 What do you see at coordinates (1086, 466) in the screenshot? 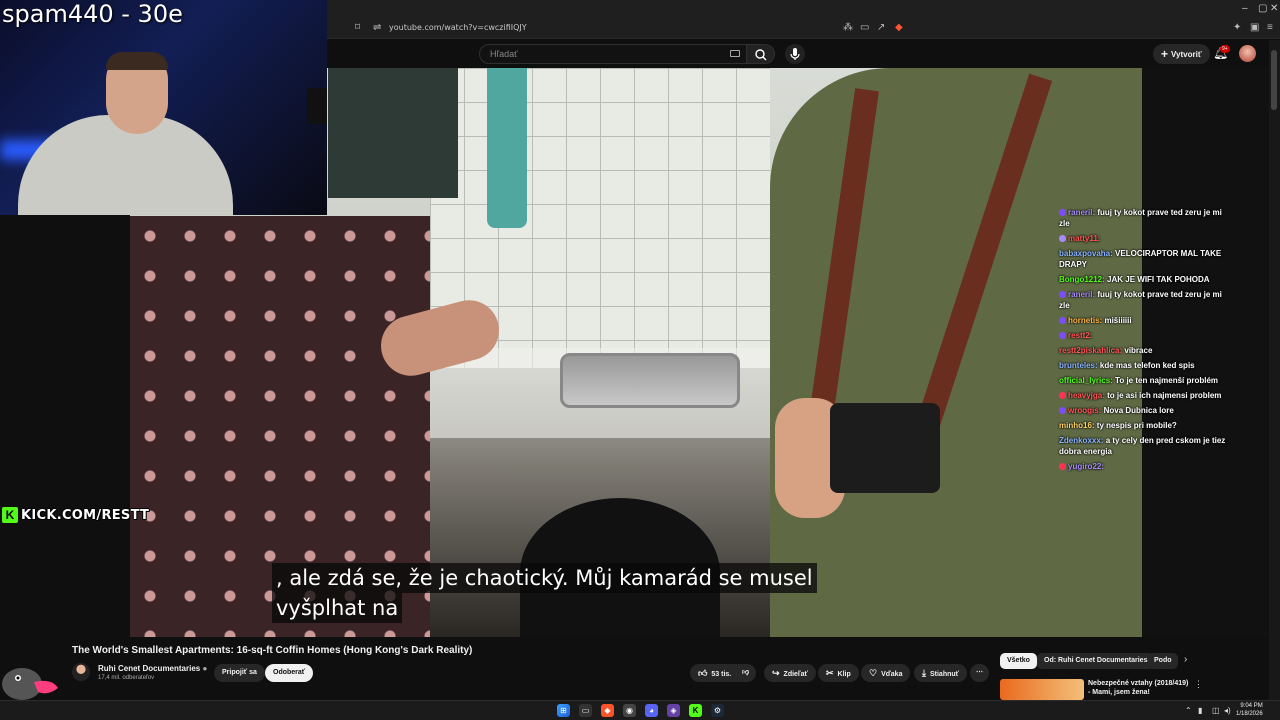
I see `chat-username: yugiro22:` at bounding box center [1086, 466].